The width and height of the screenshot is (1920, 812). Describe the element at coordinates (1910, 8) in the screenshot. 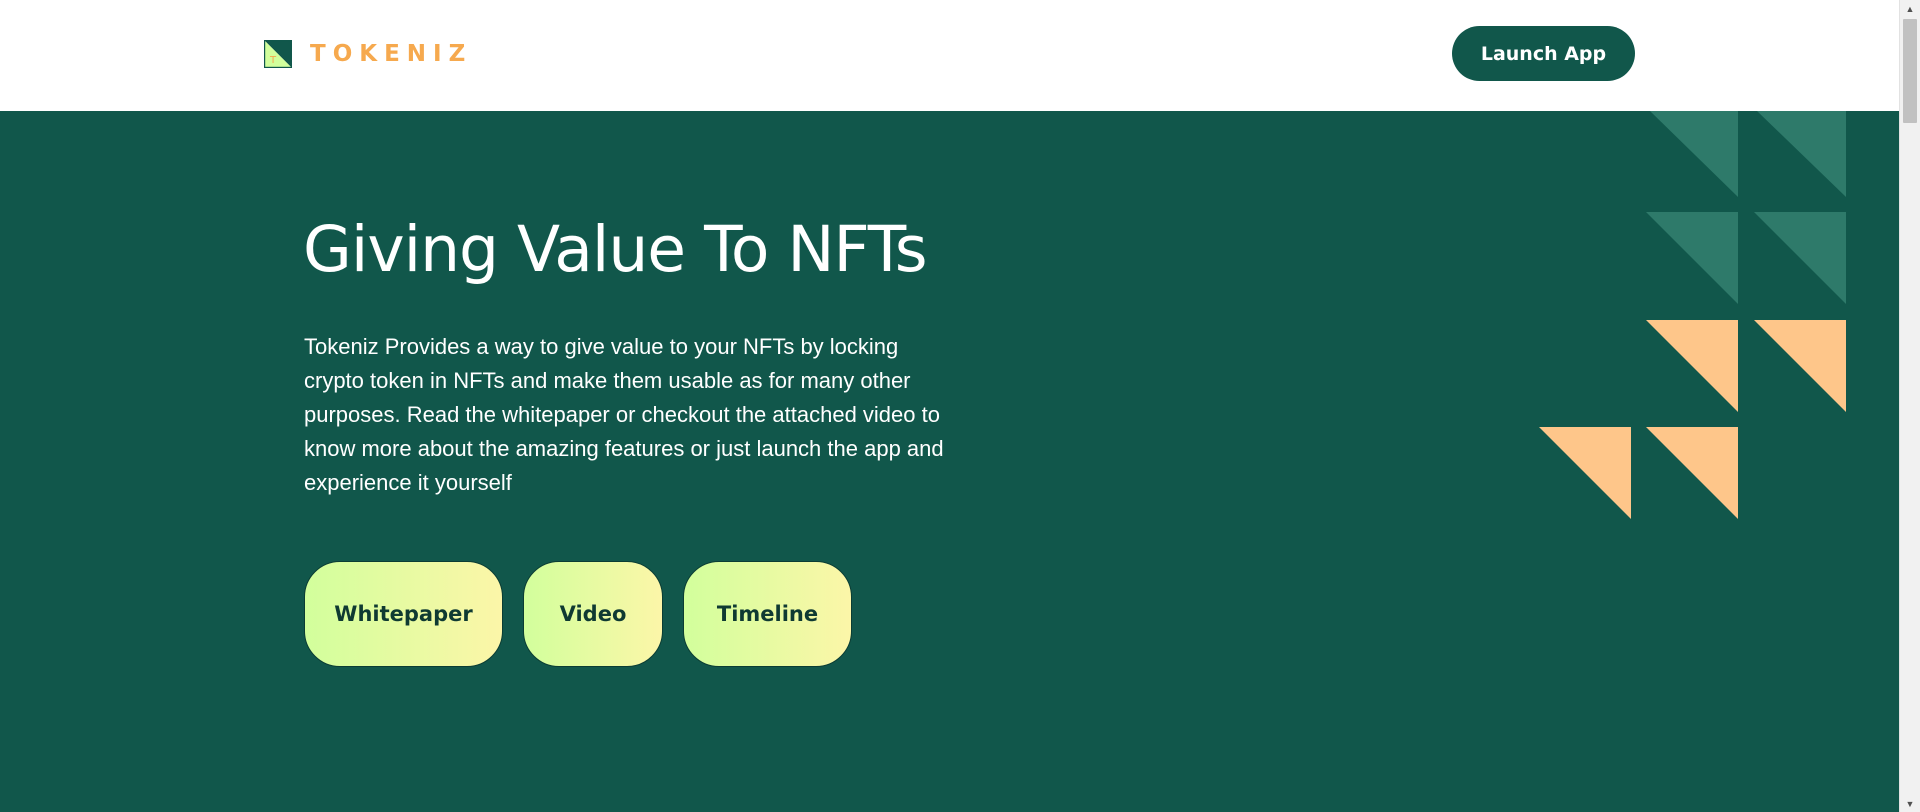

I see `scroll-up-arrow-icon: ▲` at that location.